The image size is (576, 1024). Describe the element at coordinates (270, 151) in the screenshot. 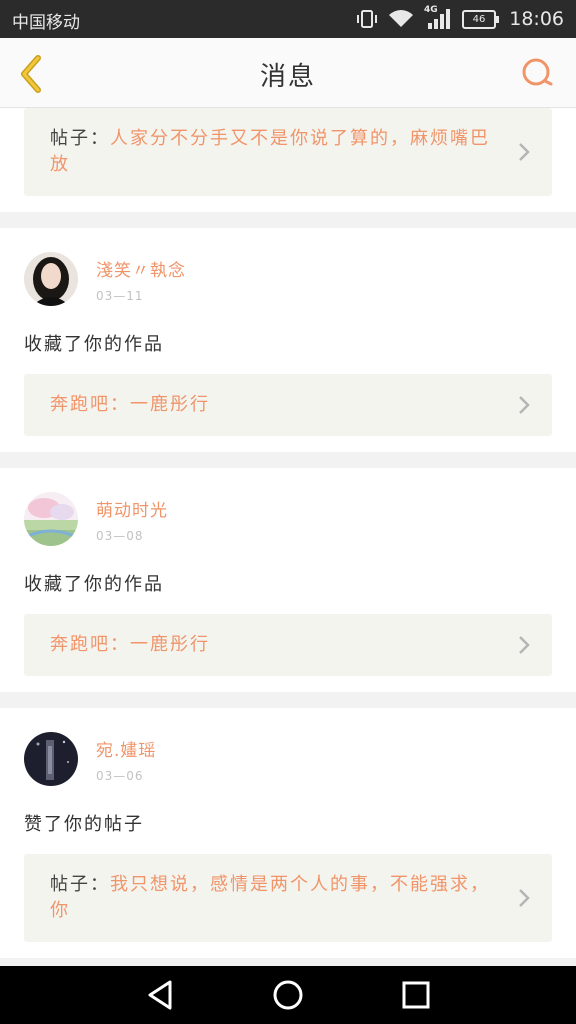

I see `quote-text: 人家分不分手又不是你说了算的，麻烦嘴巴放` at that location.